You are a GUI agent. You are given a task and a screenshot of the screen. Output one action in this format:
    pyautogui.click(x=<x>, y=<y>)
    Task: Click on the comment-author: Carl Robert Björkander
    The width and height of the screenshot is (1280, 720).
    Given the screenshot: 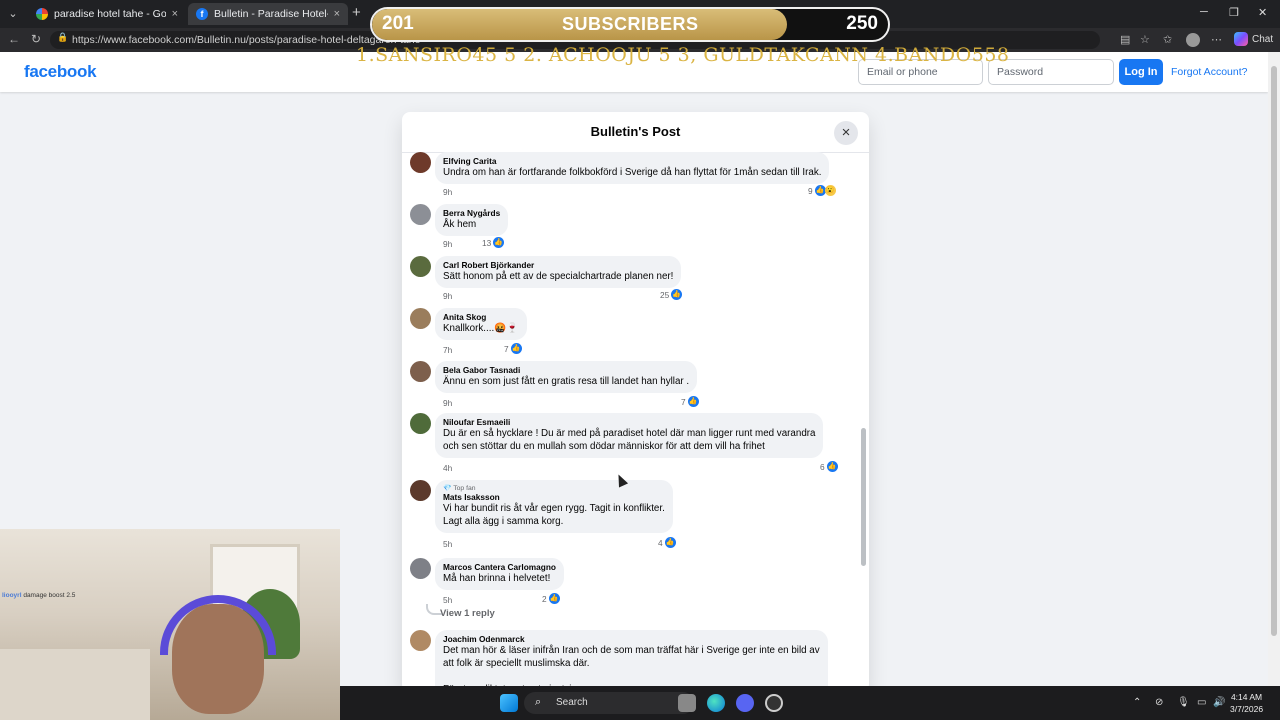 What is the action you would take?
    pyautogui.click(x=558, y=265)
    